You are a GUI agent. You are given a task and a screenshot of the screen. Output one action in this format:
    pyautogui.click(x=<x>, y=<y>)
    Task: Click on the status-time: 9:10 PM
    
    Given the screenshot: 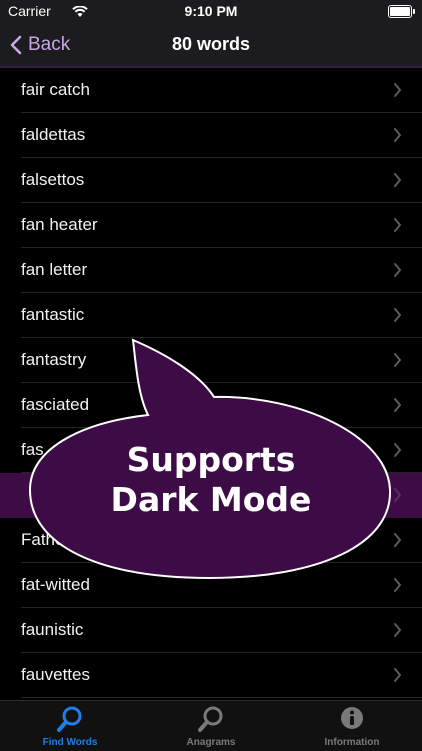 What is the action you would take?
    pyautogui.click(x=211, y=11)
    